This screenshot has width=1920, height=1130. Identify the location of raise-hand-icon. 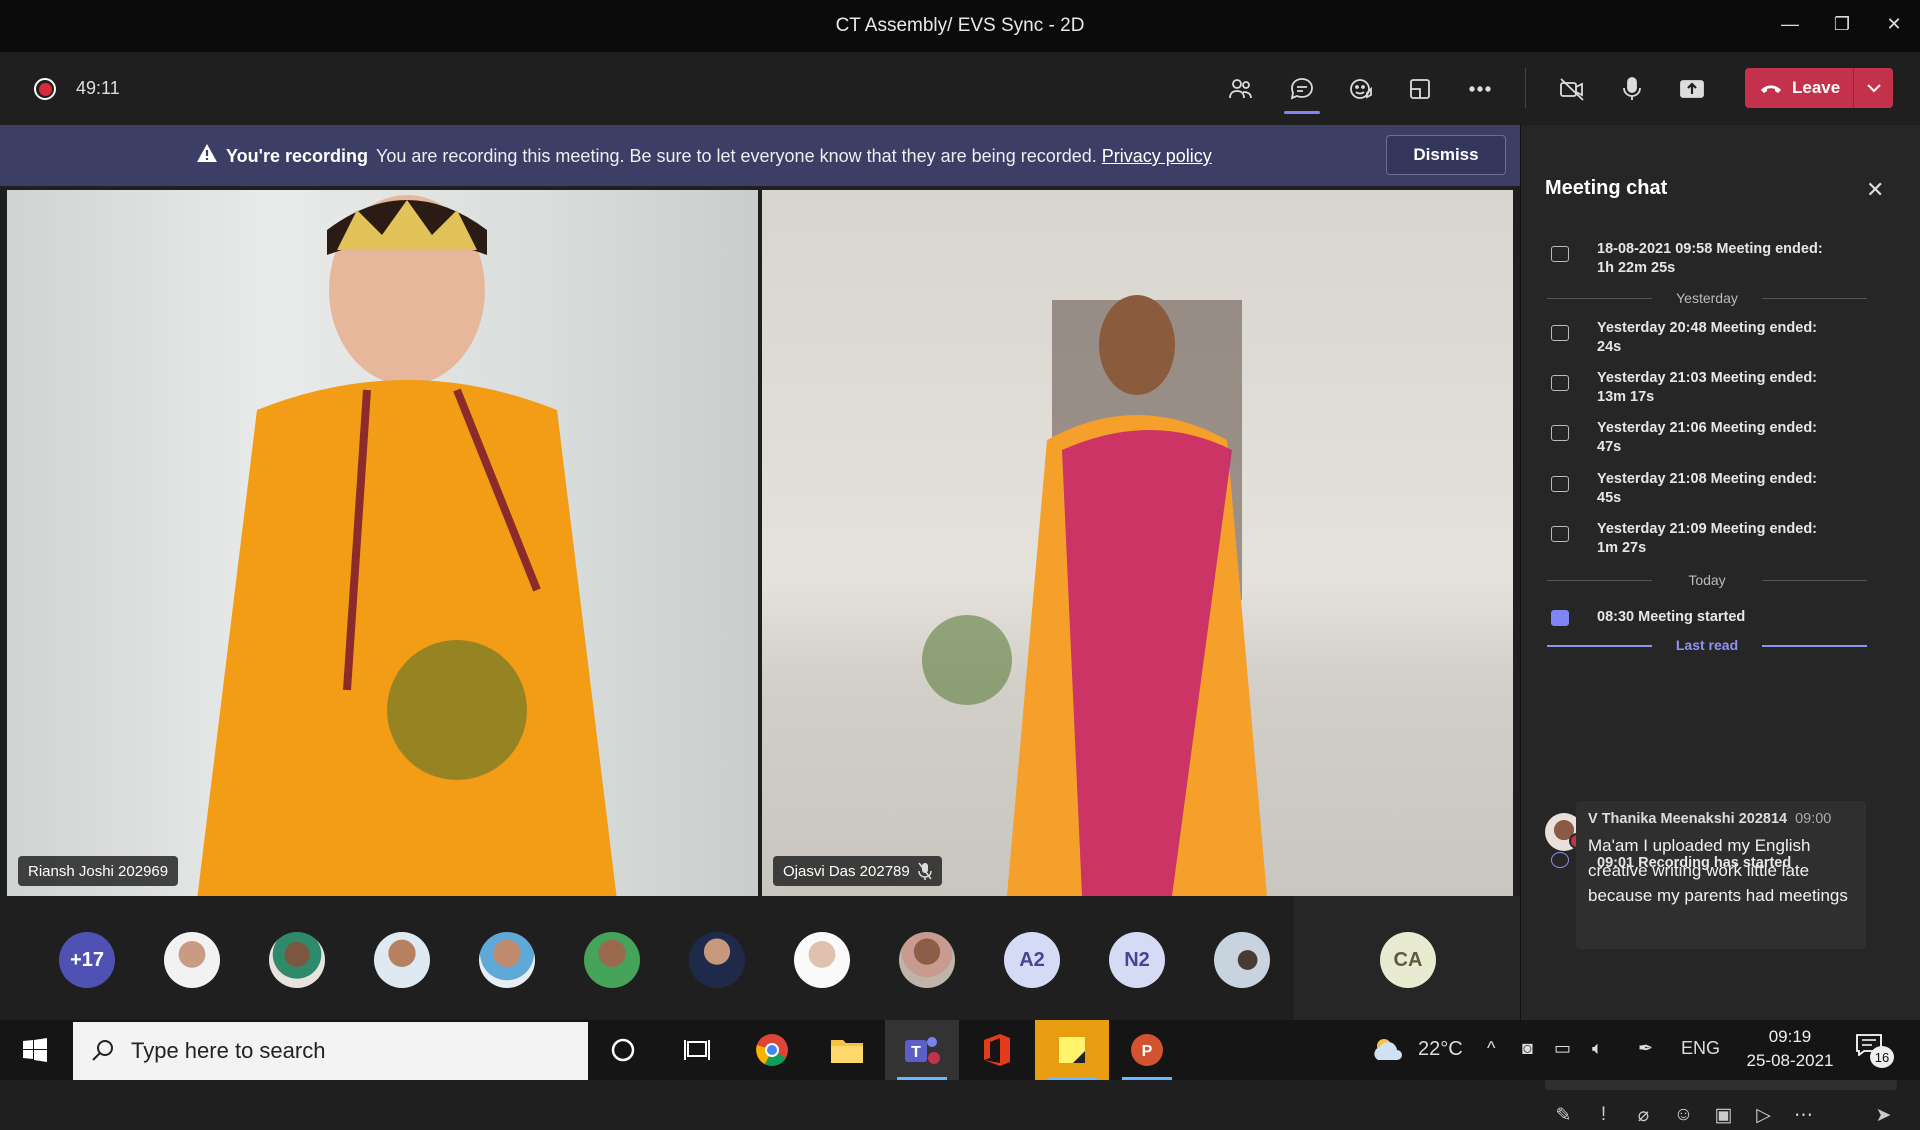
(1361, 89).